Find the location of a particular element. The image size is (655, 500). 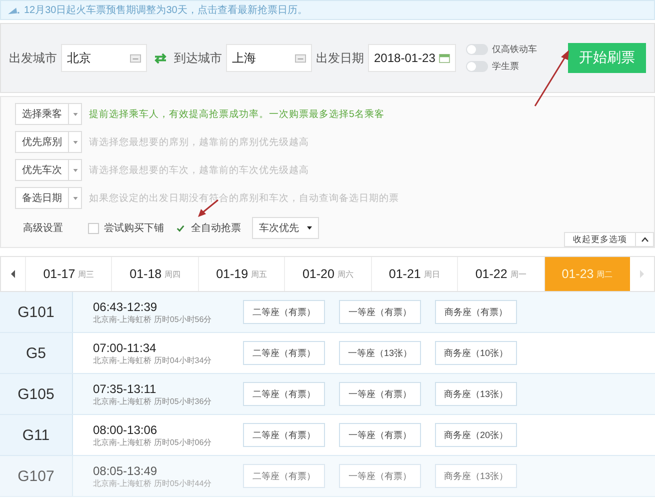

collapse-button: 收起更多选项 is located at coordinates (600, 239).